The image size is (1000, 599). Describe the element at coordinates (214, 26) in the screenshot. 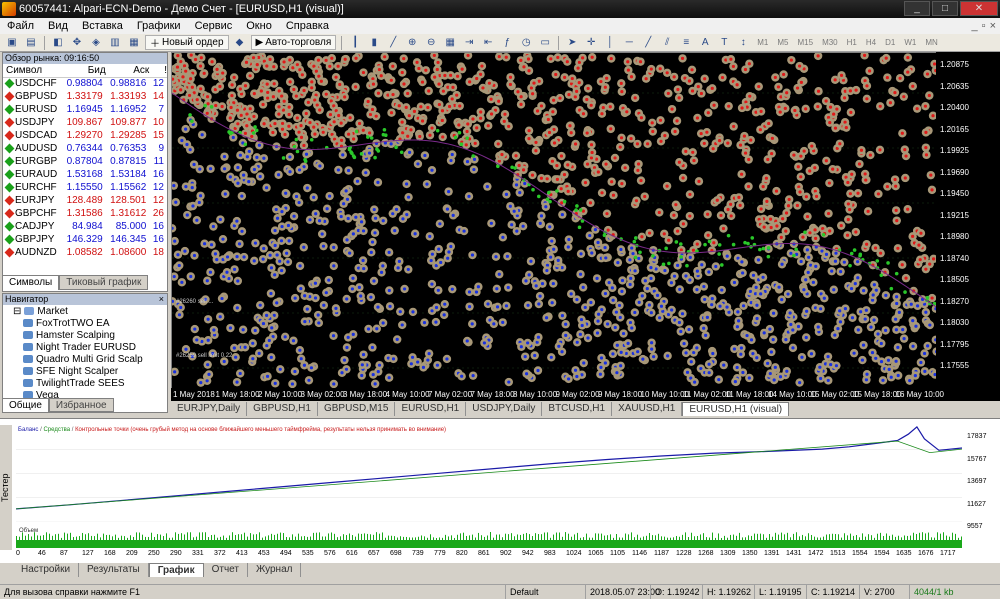

I see `menu-tools: Сервис` at that location.